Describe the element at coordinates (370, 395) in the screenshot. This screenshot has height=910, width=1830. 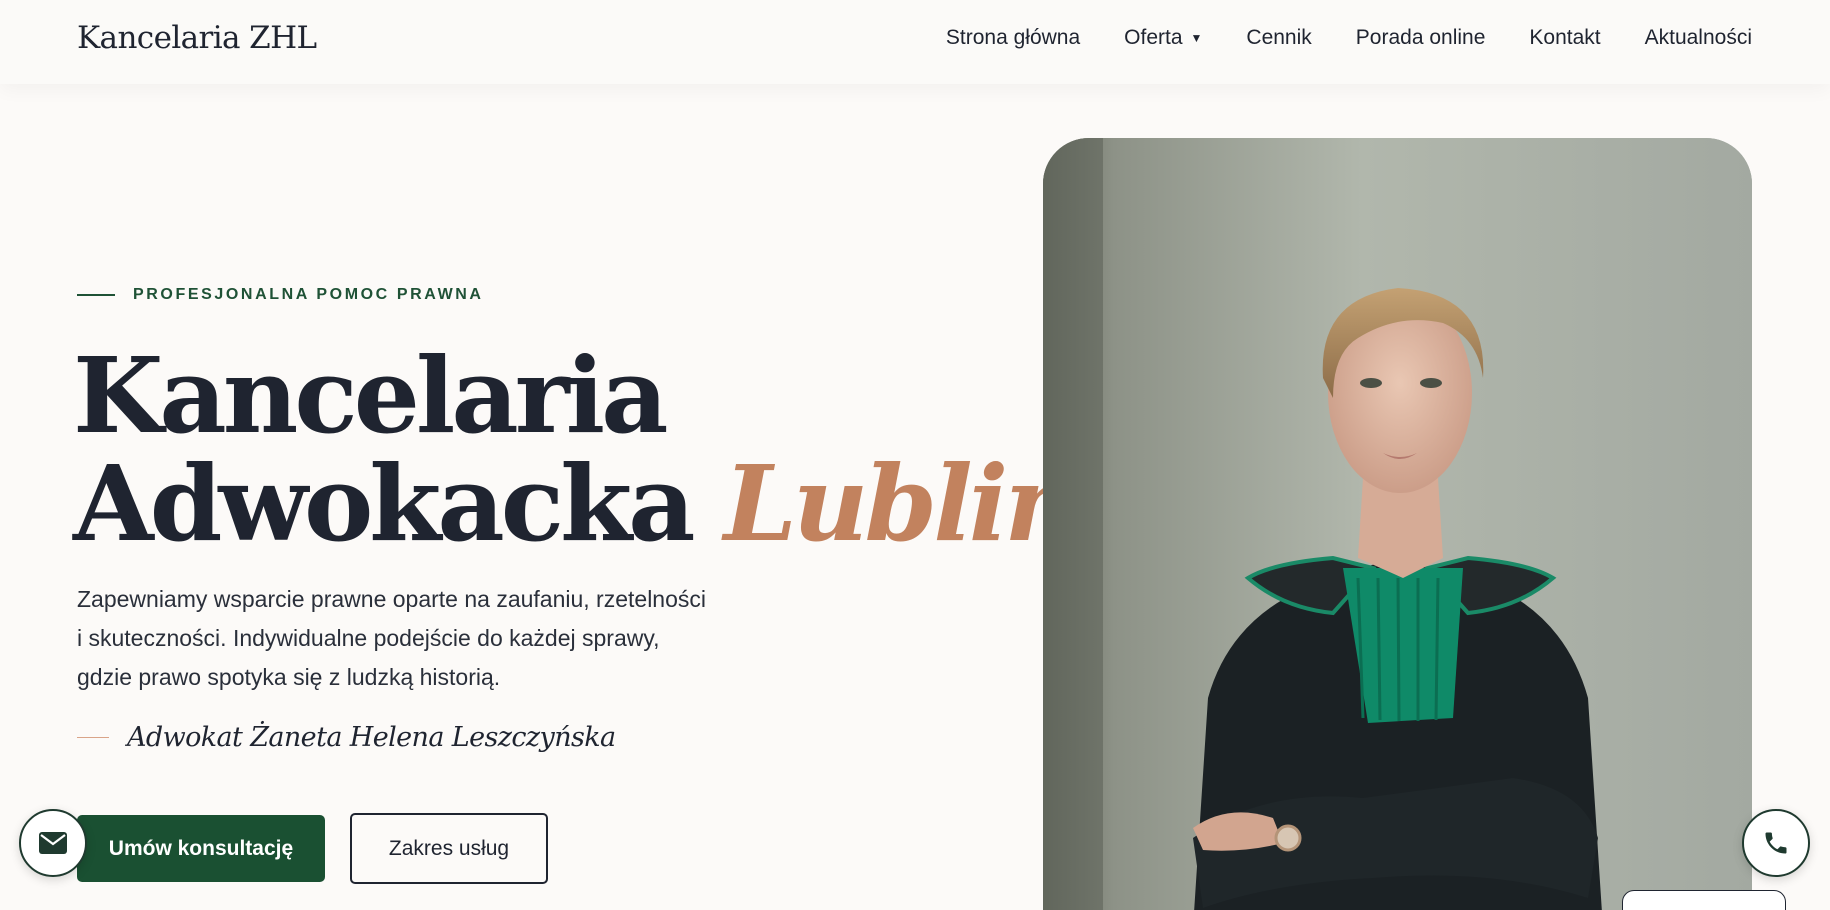
I see `headline-line-1: Kancelaria` at that location.